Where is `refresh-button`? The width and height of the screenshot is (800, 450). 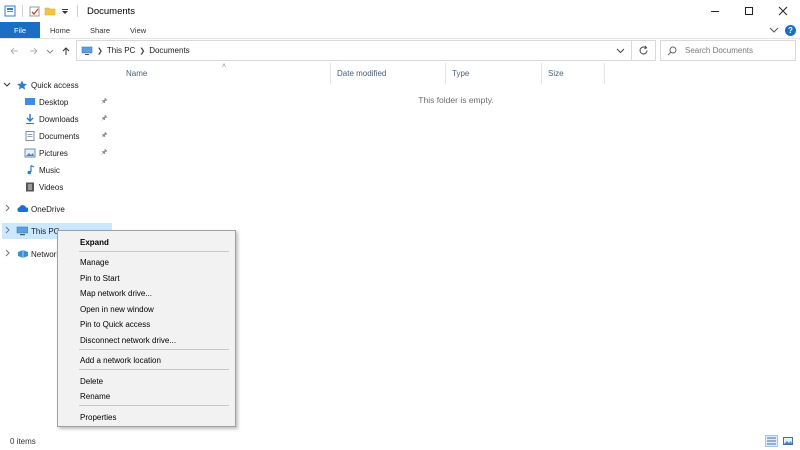 refresh-button is located at coordinates (644, 50).